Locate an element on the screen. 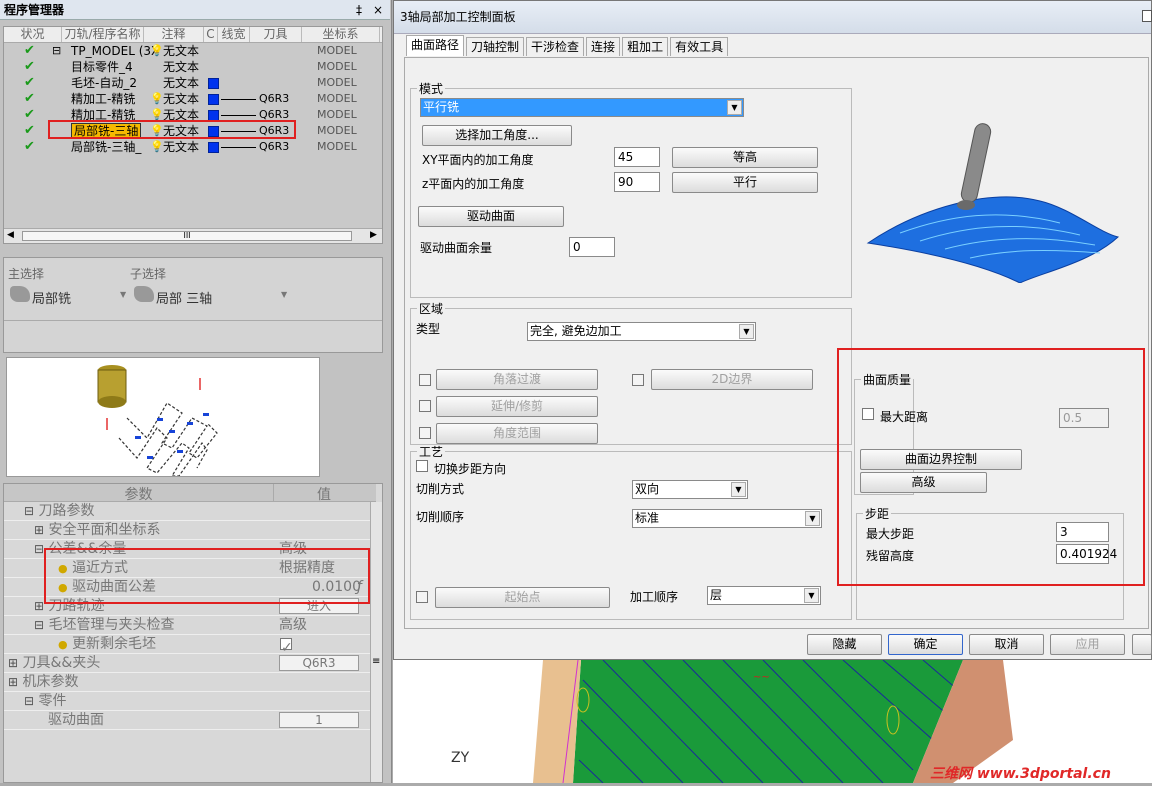  tab-tools: 有效工具 is located at coordinates (699, 46).